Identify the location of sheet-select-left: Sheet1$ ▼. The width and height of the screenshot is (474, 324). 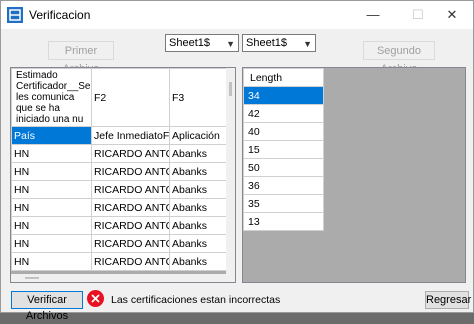
(202, 43).